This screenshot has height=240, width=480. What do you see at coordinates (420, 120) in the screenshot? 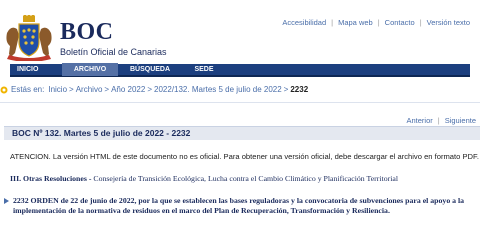
I see `previous-link: Anterior` at bounding box center [420, 120].